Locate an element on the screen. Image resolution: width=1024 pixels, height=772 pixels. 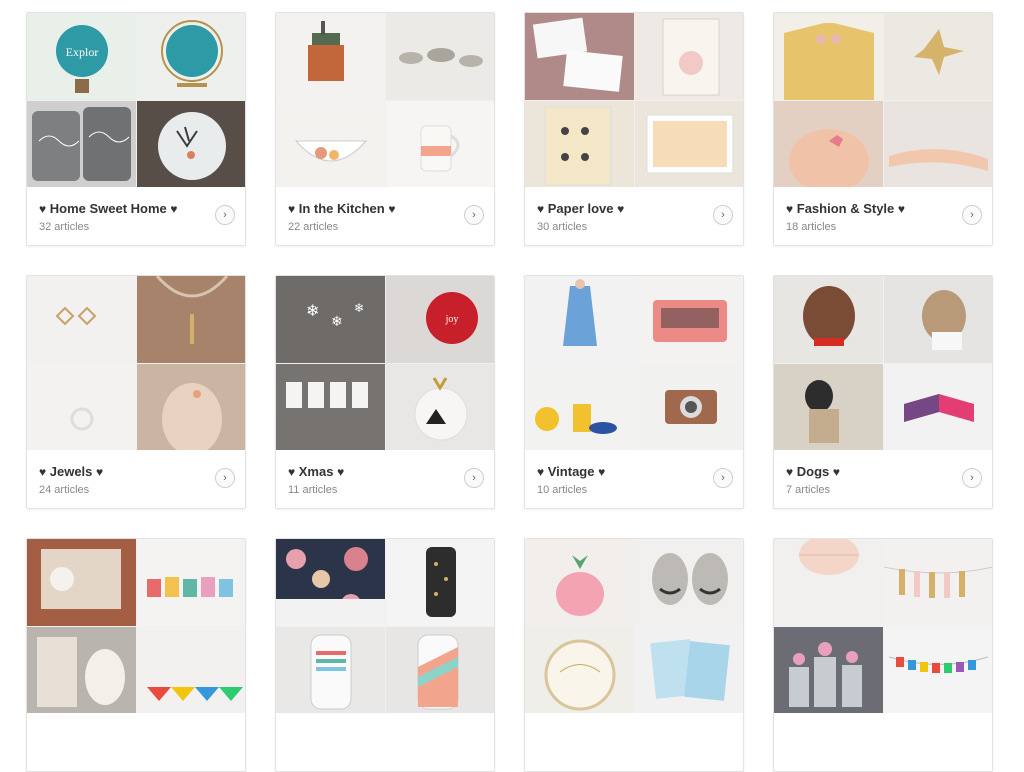
collection-title-text: In the Kitchen is located at coordinates (341, 208).